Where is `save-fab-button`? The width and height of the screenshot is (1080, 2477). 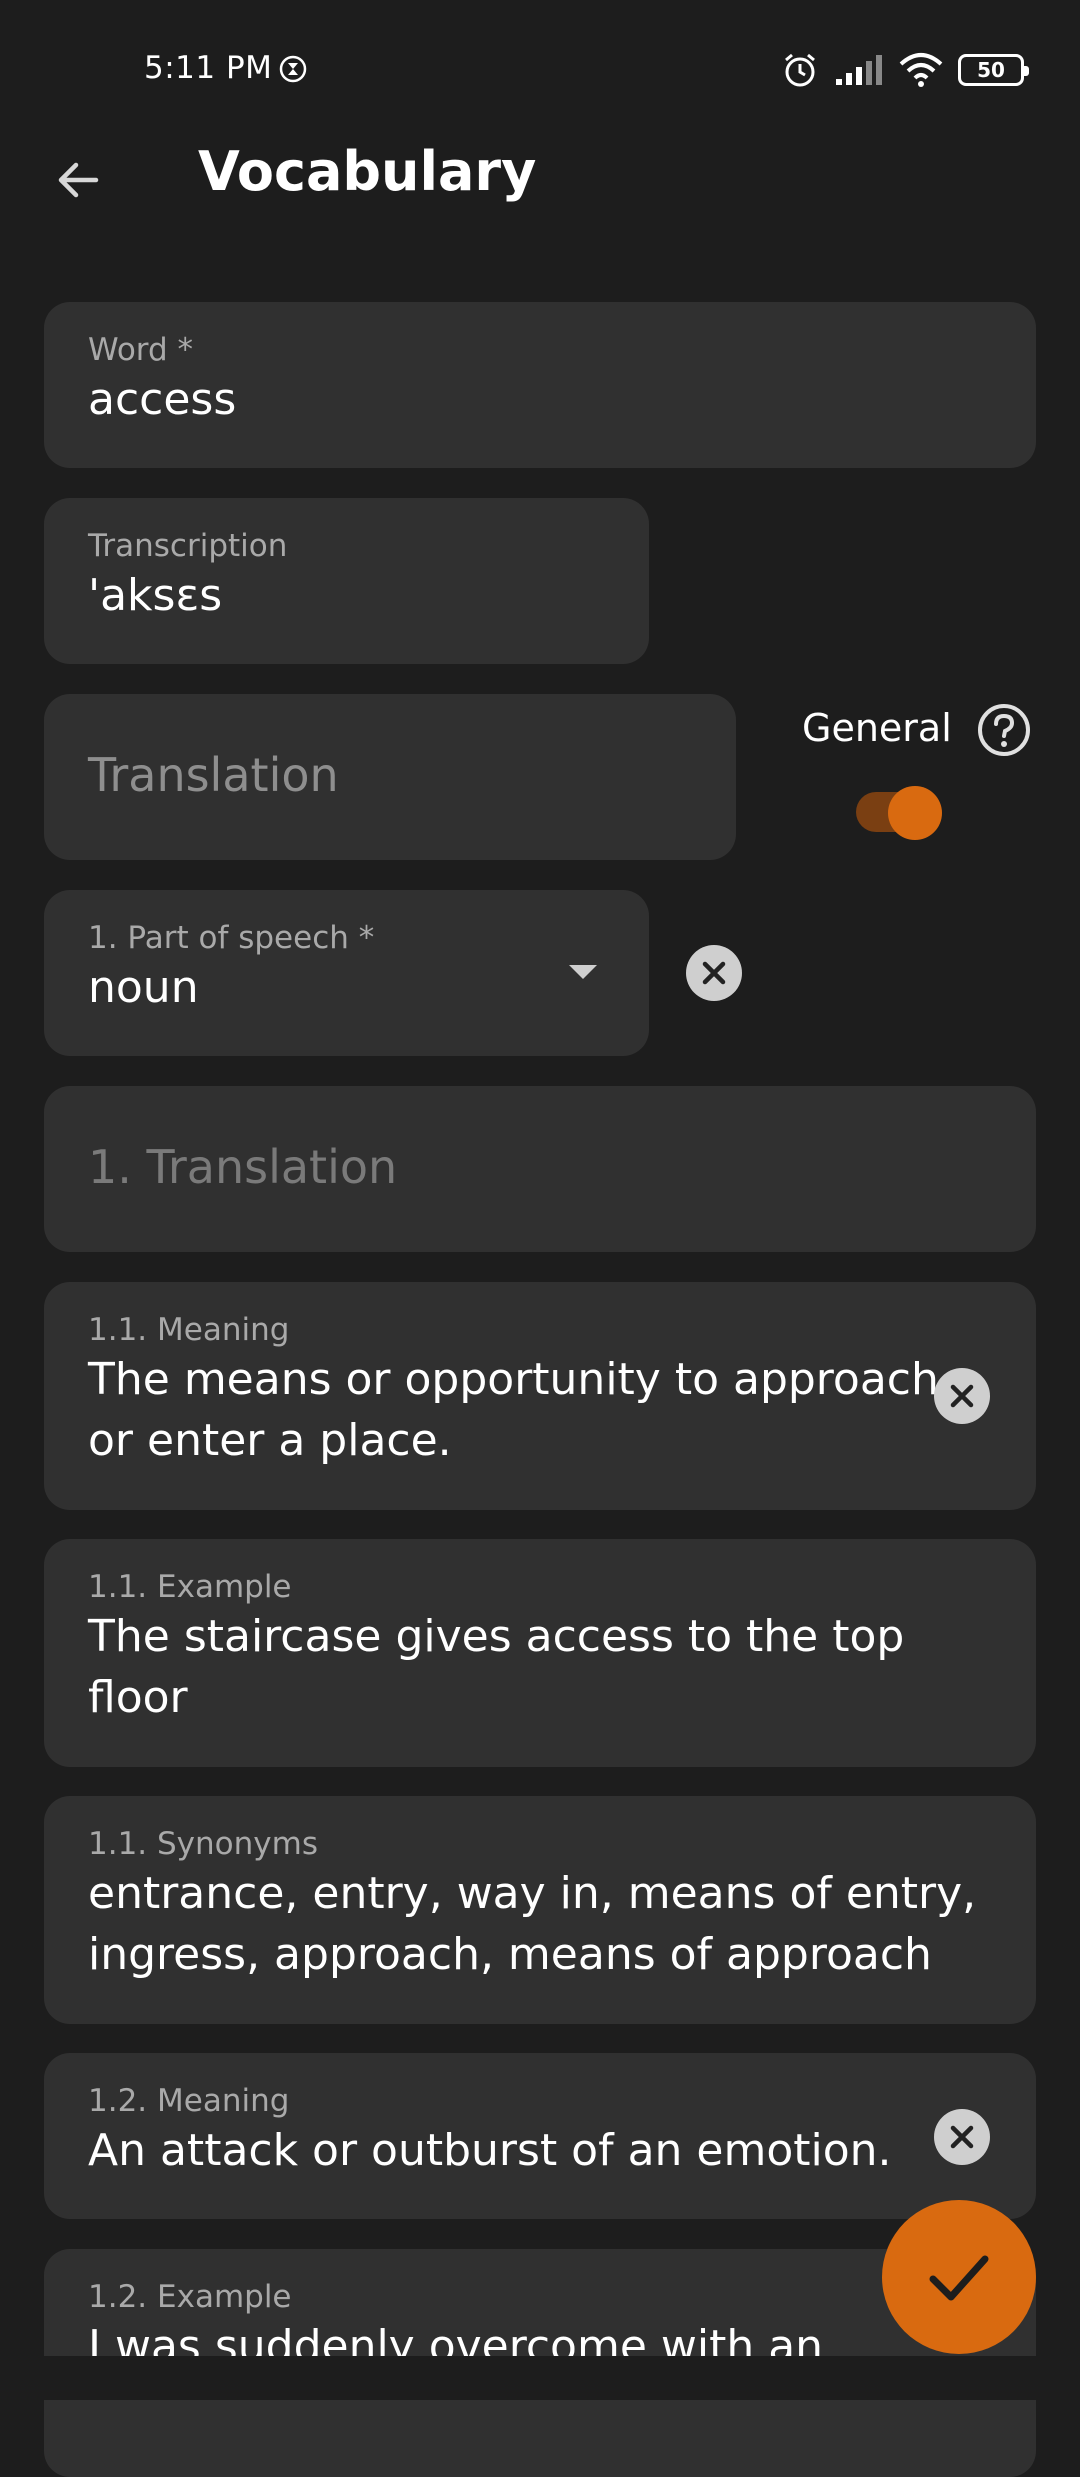
save-fab-button is located at coordinates (959, 2277).